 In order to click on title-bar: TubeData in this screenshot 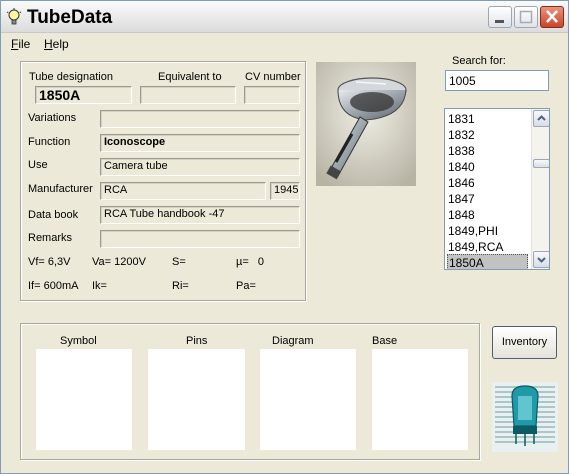, I will do `click(284, 17)`.